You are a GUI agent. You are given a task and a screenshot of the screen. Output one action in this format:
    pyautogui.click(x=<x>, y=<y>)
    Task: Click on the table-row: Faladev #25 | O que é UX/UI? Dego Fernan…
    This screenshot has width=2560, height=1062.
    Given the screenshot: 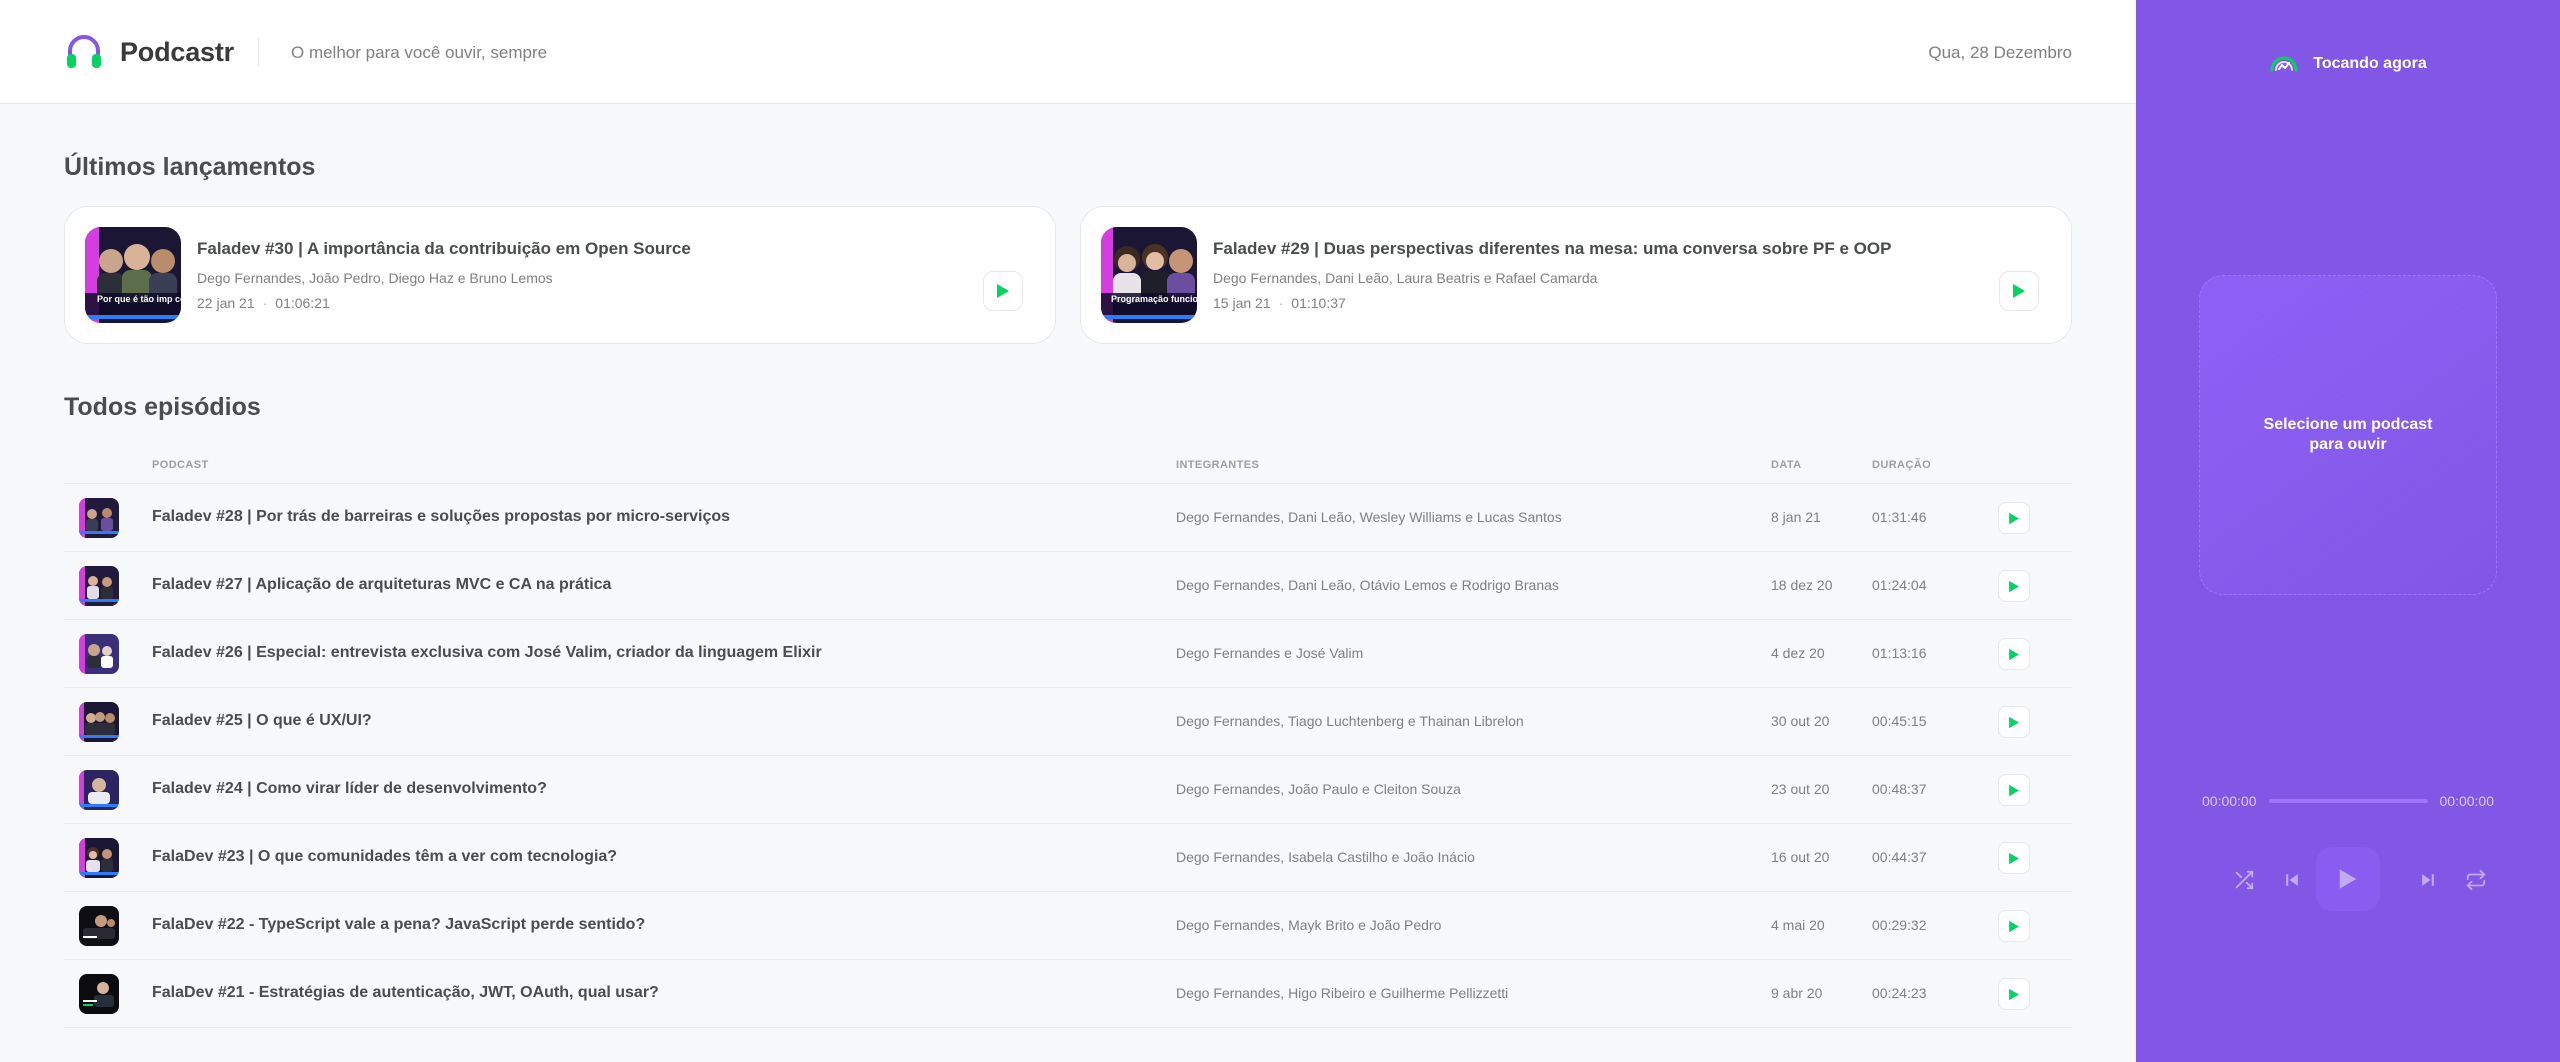 What is the action you would take?
    pyautogui.click(x=1068, y=722)
    